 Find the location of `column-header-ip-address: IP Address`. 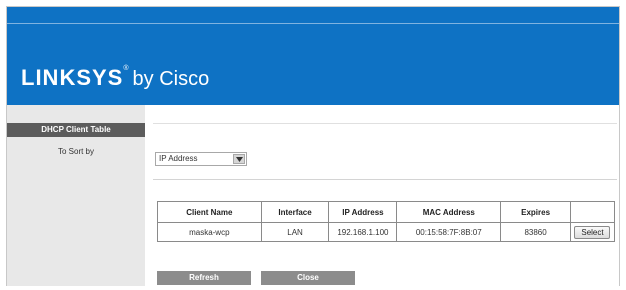

column-header-ip-address: IP Address is located at coordinates (363, 212).